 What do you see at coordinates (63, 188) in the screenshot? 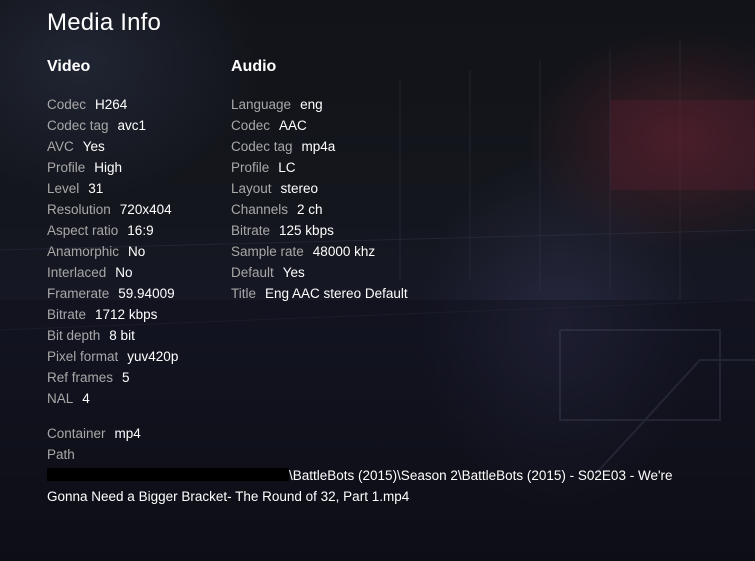
I see `field-label: Level` at bounding box center [63, 188].